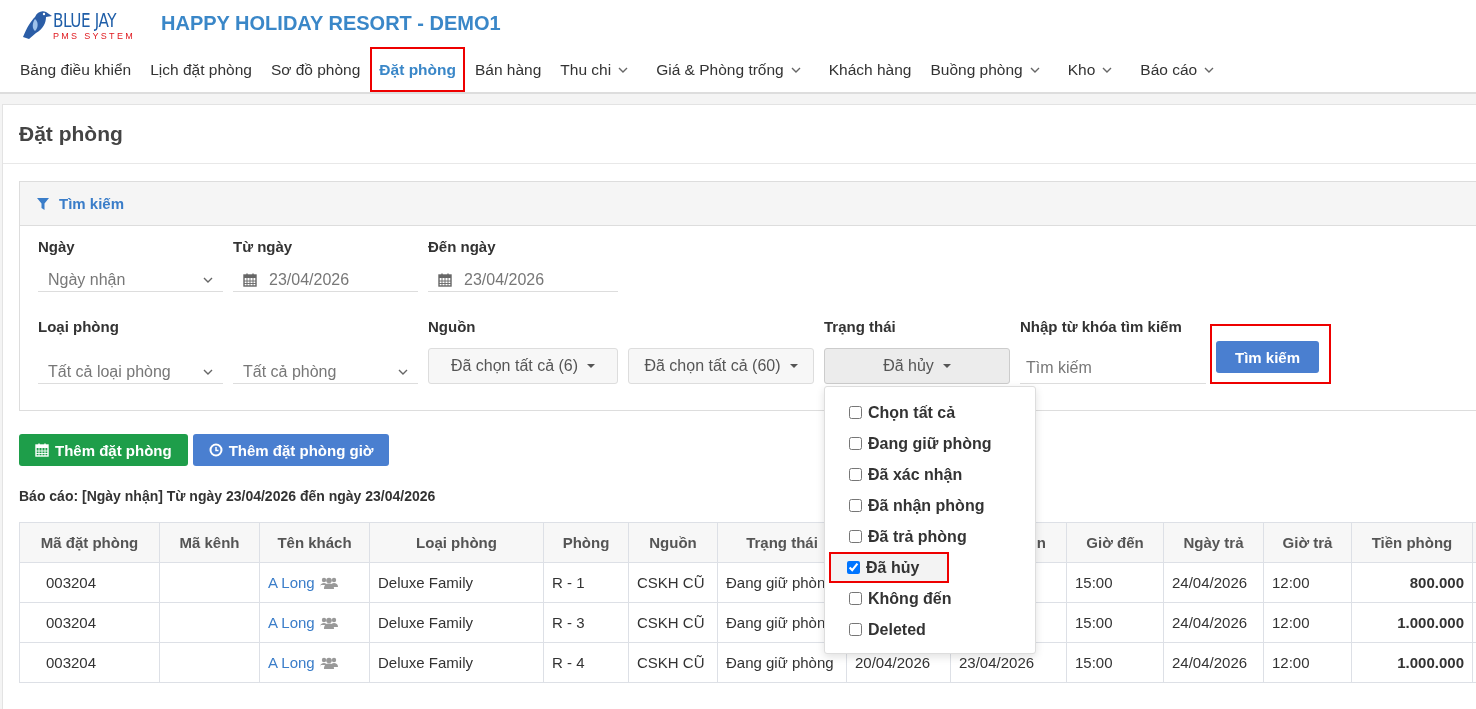 This screenshot has height=709, width=1476. I want to click on page-title: Đặt phòng, so click(739, 134).